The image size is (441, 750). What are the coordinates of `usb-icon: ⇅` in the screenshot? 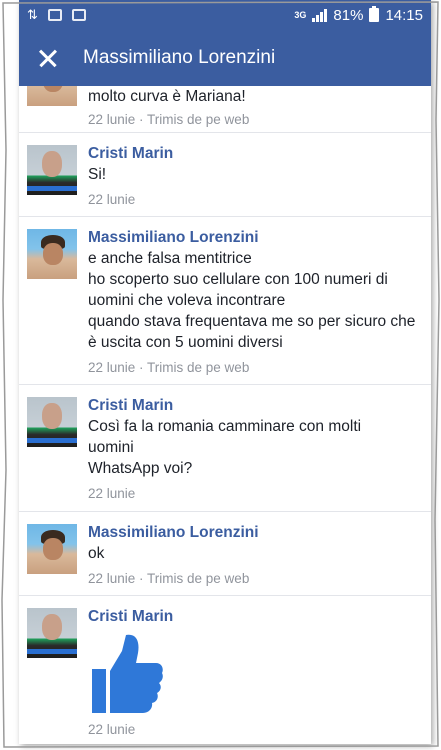 It's located at (32, 14).